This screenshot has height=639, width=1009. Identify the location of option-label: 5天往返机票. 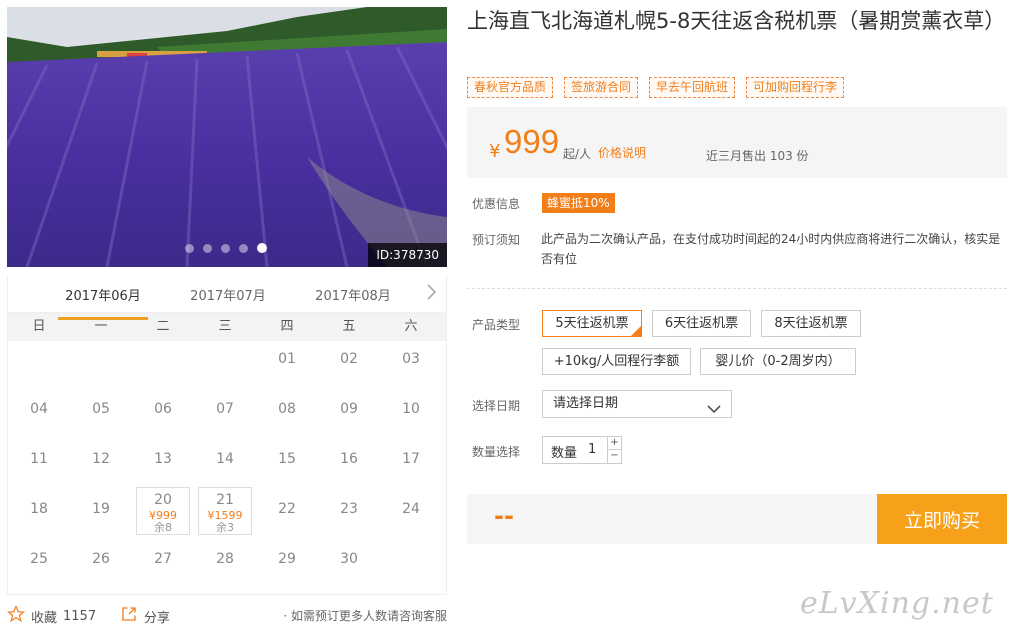
(592, 323).